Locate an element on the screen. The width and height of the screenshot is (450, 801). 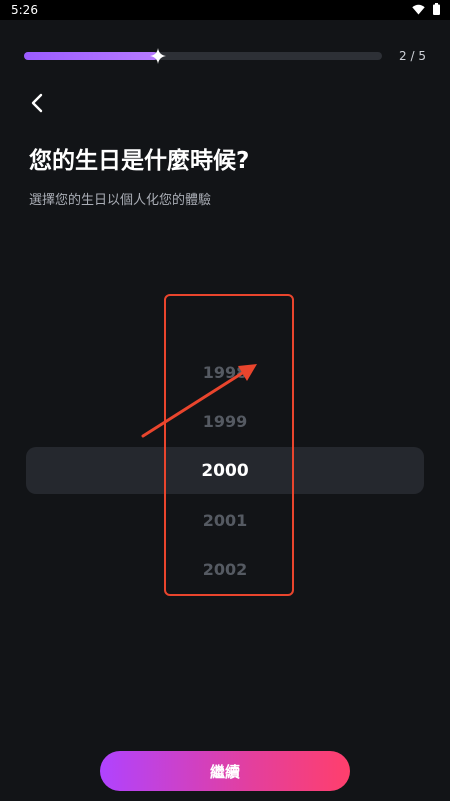
status-bar: 5:26 is located at coordinates (225, 10).